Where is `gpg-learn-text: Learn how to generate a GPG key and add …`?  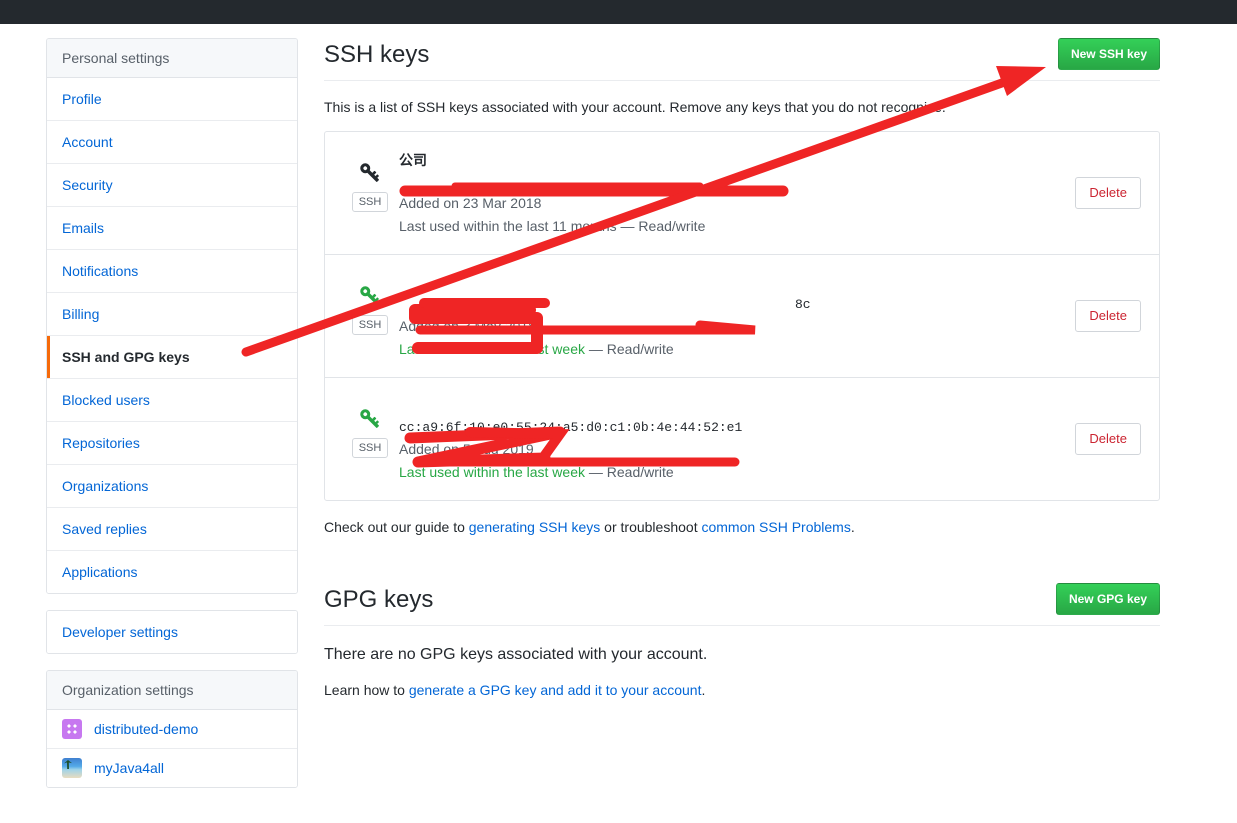
gpg-learn-text: Learn how to generate a GPG key and add … is located at coordinates (742, 690).